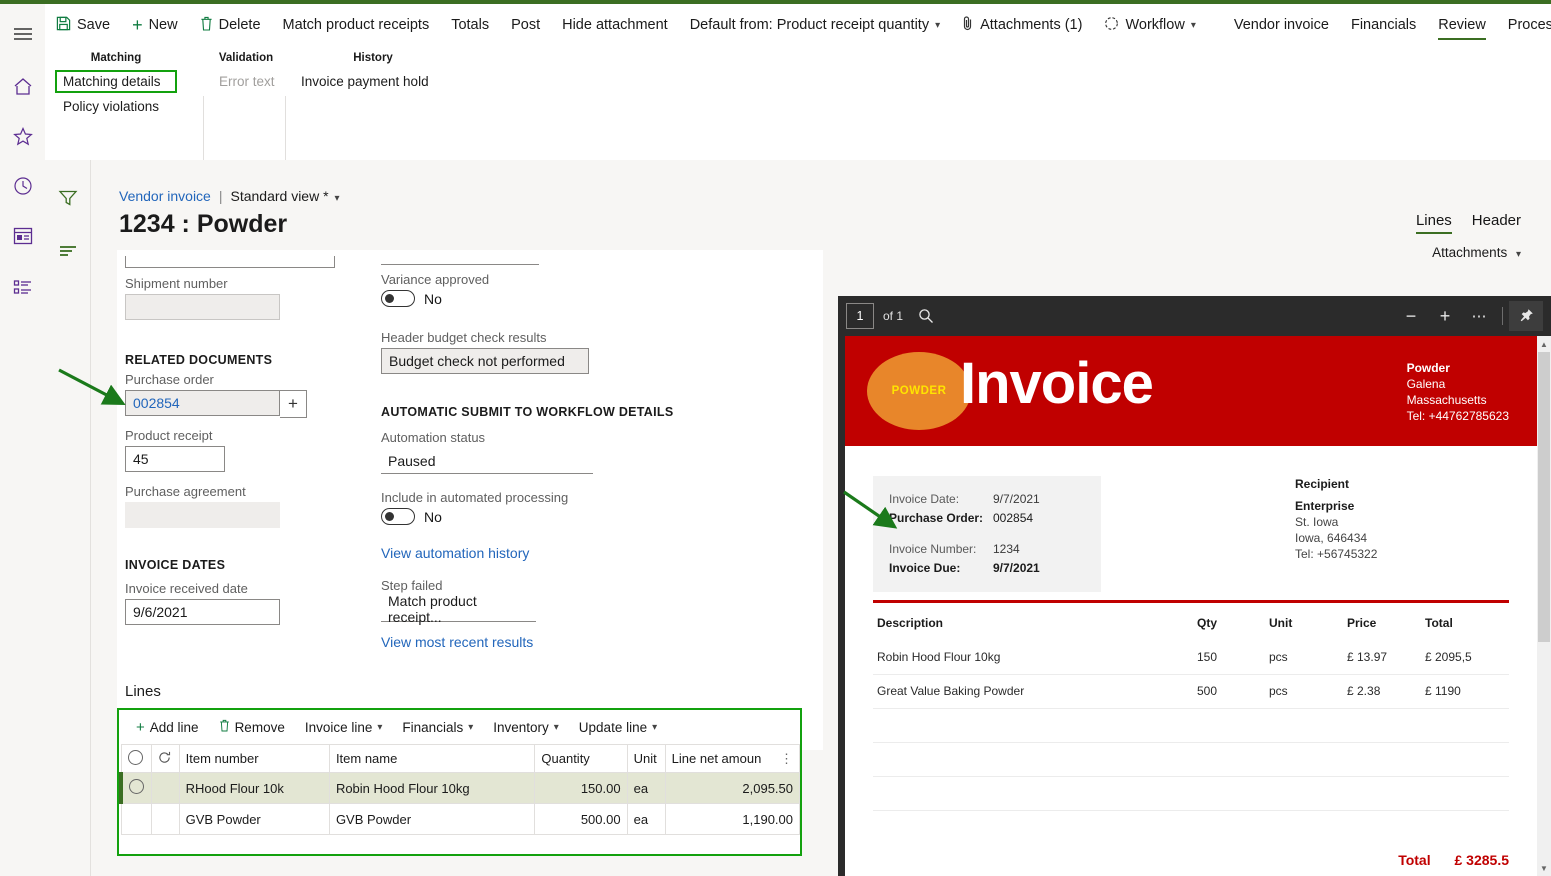 The image size is (1551, 876). What do you see at coordinates (581, 758) in the screenshot?
I see `col-quantity: Quantity` at bounding box center [581, 758].